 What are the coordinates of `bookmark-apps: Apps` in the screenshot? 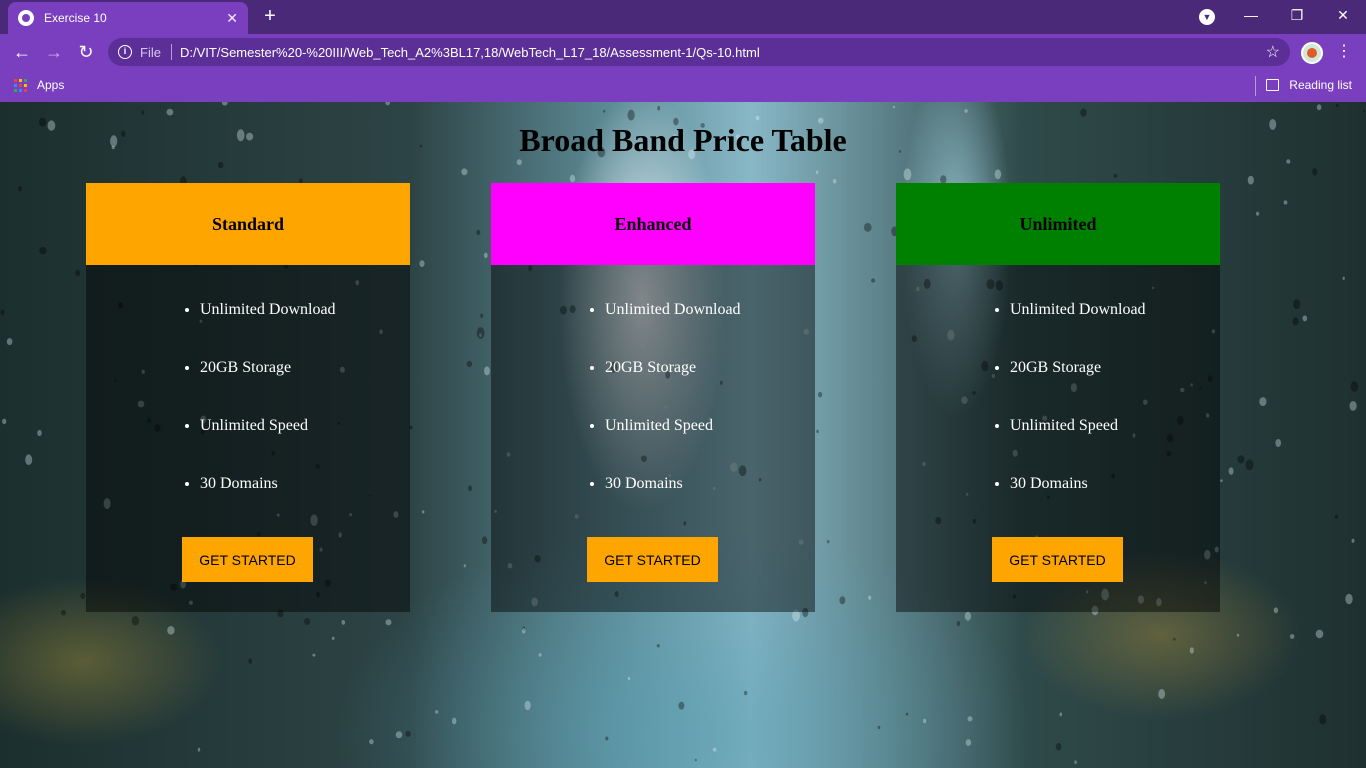 It's located at (39, 85).